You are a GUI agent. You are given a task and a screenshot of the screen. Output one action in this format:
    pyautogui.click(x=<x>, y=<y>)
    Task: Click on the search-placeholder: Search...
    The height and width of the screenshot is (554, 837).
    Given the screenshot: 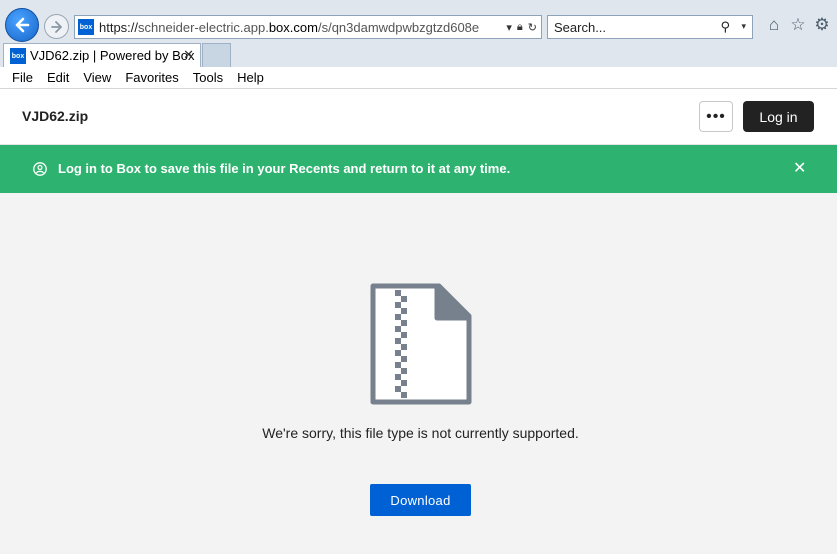 What is the action you would take?
    pyautogui.click(x=580, y=27)
    